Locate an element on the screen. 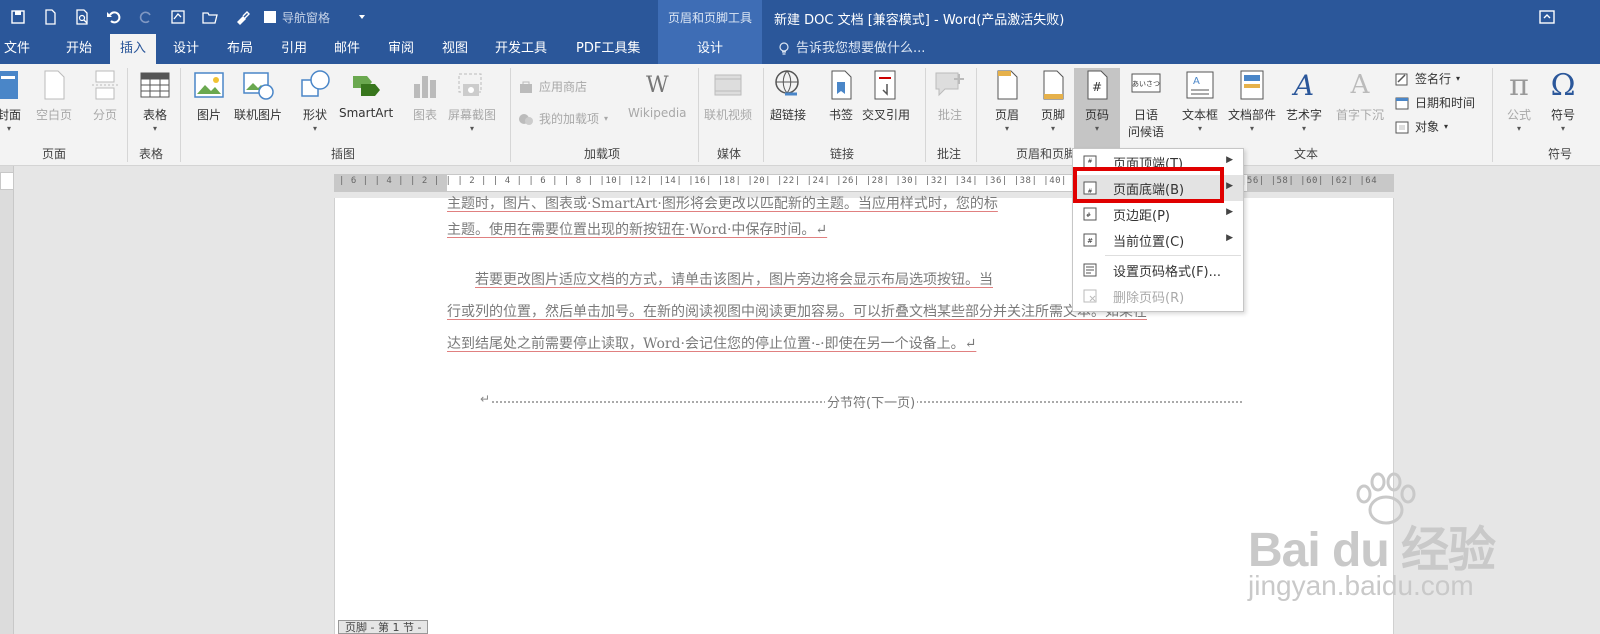 The width and height of the screenshot is (1600, 634). comment-label: 批注 is located at coordinates (949, 115).